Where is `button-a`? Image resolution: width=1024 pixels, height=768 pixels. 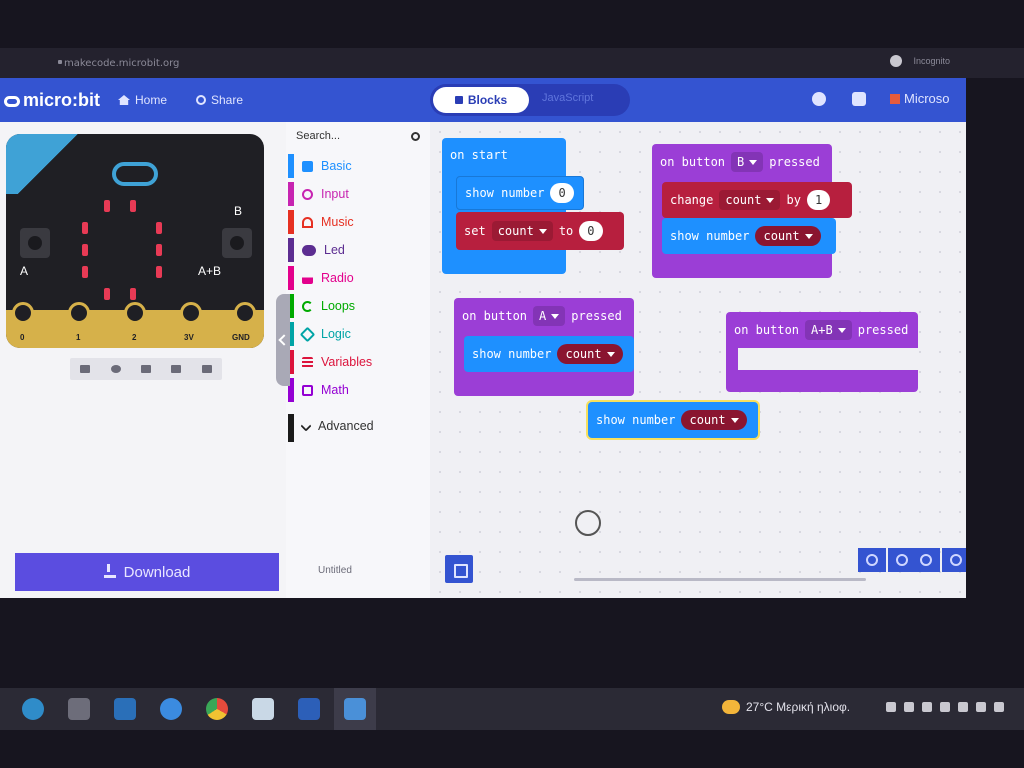
button-a is located at coordinates (35, 243).